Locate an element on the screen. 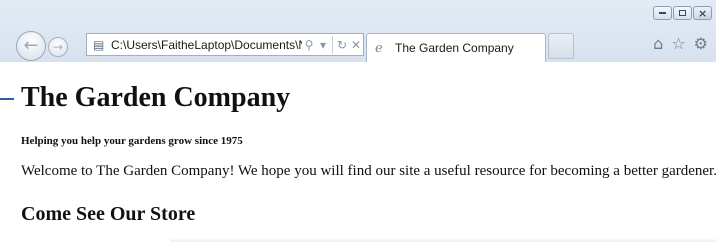 This screenshot has width=716, height=242. settings-gear-icon: ⚙ is located at coordinates (701, 44).